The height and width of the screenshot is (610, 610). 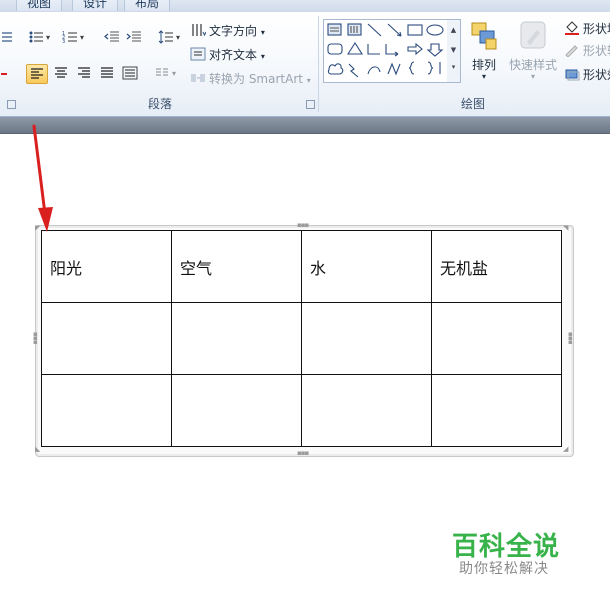 What do you see at coordinates (42, 178) in the screenshot?
I see `annotation-arrow-icon` at bounding box center [42, 178].